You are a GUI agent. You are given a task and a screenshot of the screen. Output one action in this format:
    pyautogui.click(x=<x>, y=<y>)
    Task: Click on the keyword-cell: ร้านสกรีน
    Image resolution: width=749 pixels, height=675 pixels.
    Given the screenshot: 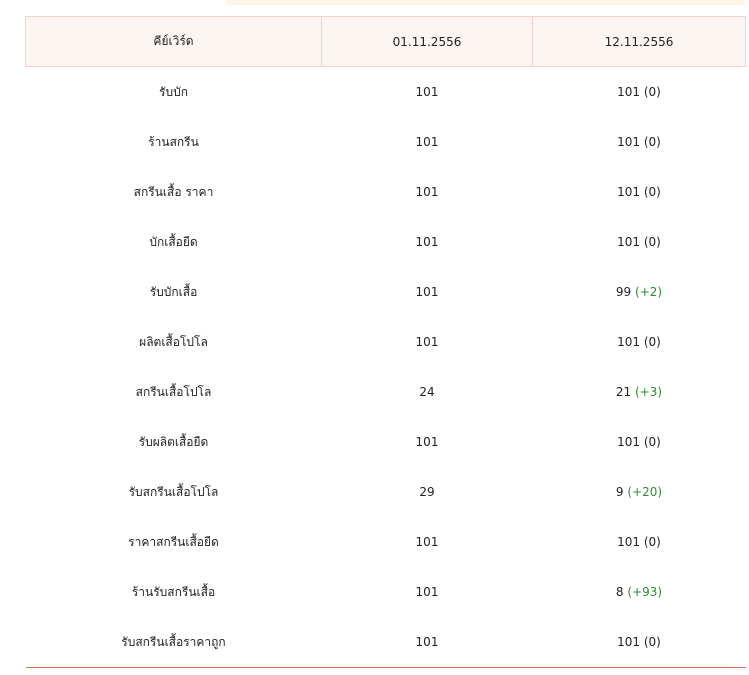 What is the action you would take?
    pyautogui.click(x=173, y=141)
    